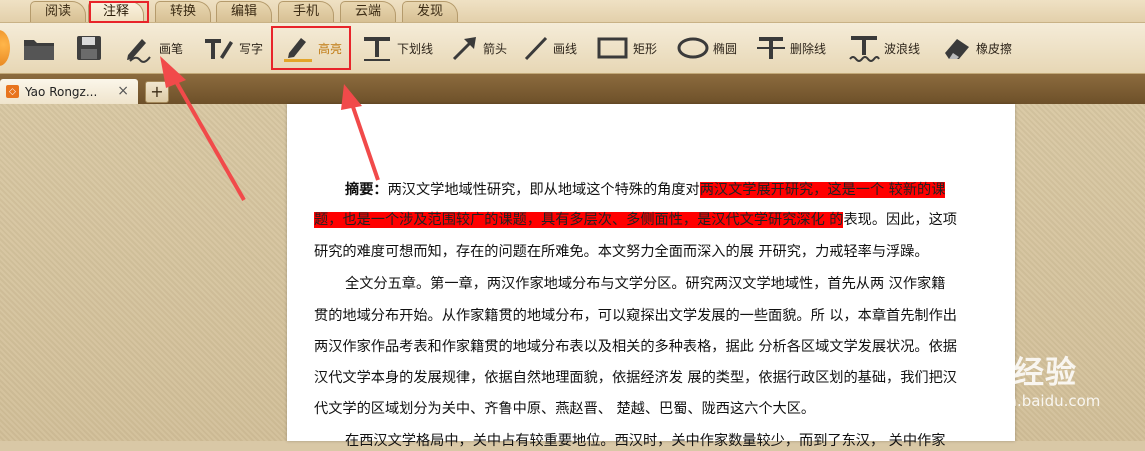  I want to click on annotation-arrow-pen, so click(209, 139).